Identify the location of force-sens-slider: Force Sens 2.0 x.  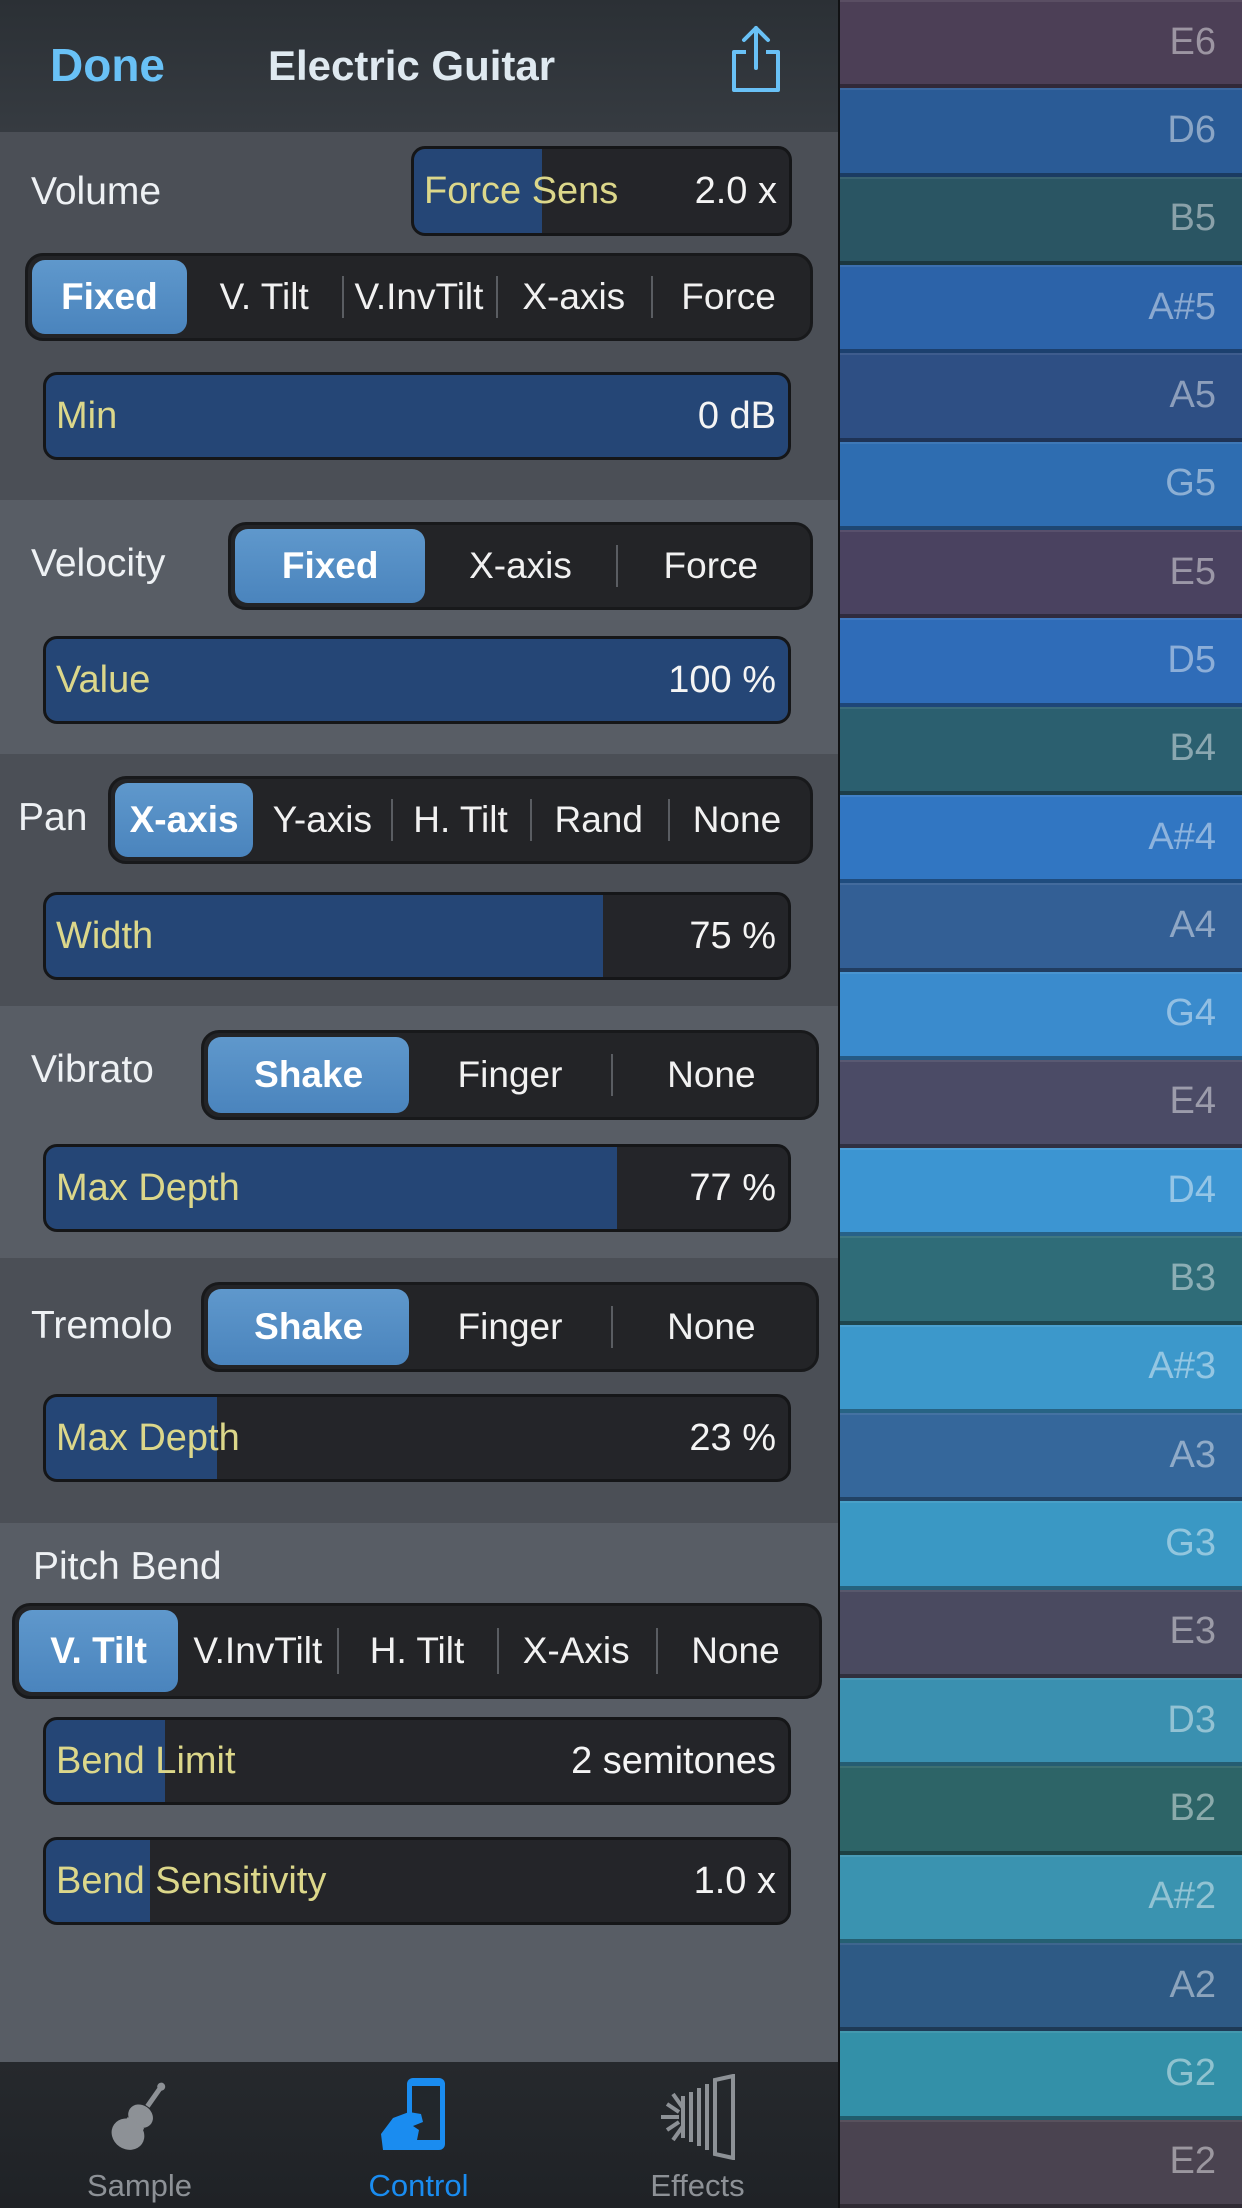
(601, 191).